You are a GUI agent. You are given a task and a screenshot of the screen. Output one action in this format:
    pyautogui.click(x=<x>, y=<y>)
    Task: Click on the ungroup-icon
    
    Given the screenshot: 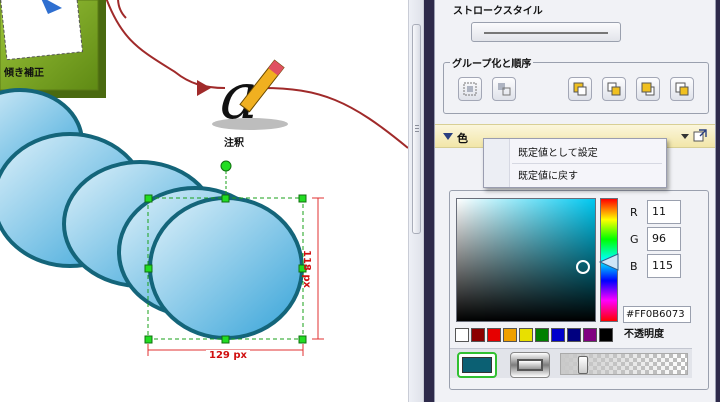 What is the action you would take?
    pyautogui.click(x=504, y=89)
    